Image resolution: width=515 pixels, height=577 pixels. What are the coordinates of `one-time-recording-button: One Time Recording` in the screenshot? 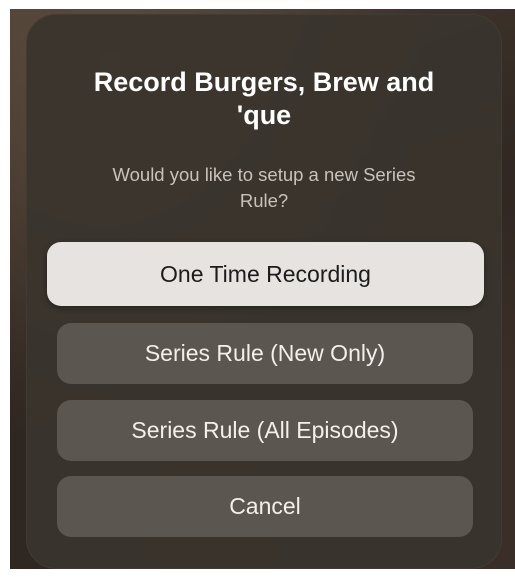 It's located at (265, 274).